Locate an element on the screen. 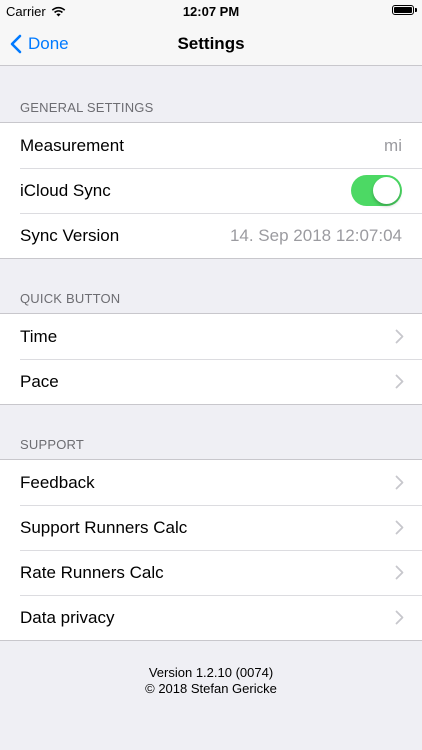 The width and height of the screenshot is (422, 750). quick-item-pace: Pace is located at coordinates (211, 381).